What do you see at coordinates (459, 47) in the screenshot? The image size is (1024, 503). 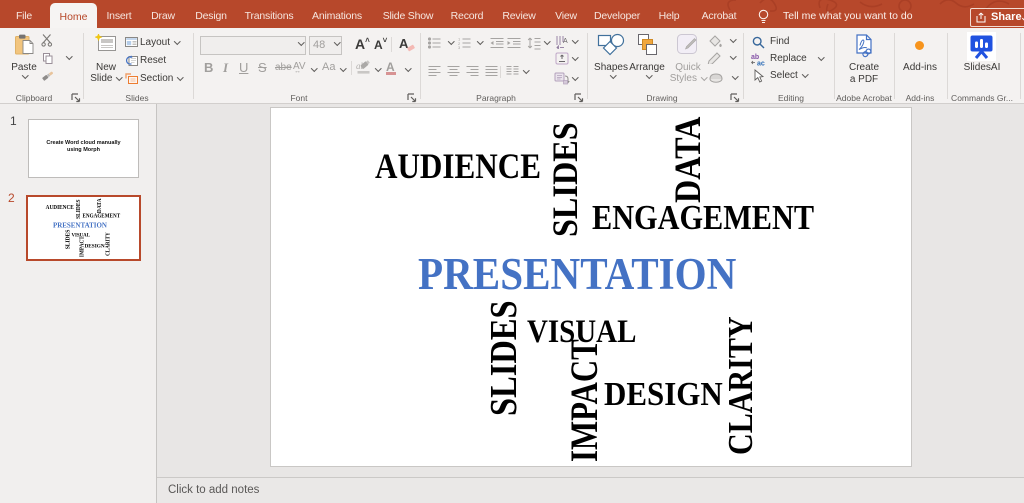 I see `svg-text: 3` at bounding box center [459, 47].